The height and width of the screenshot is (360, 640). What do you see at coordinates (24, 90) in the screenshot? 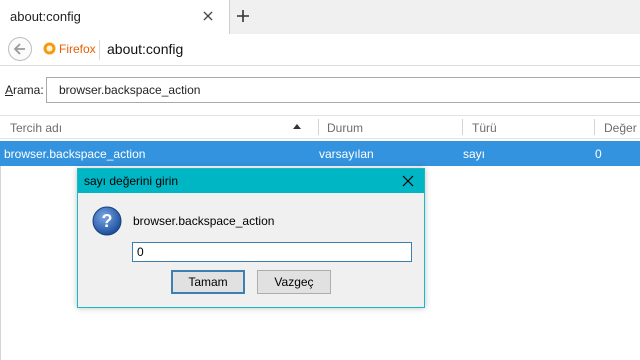
I see `search-label: Arama:` at bounding box center [24, 90].